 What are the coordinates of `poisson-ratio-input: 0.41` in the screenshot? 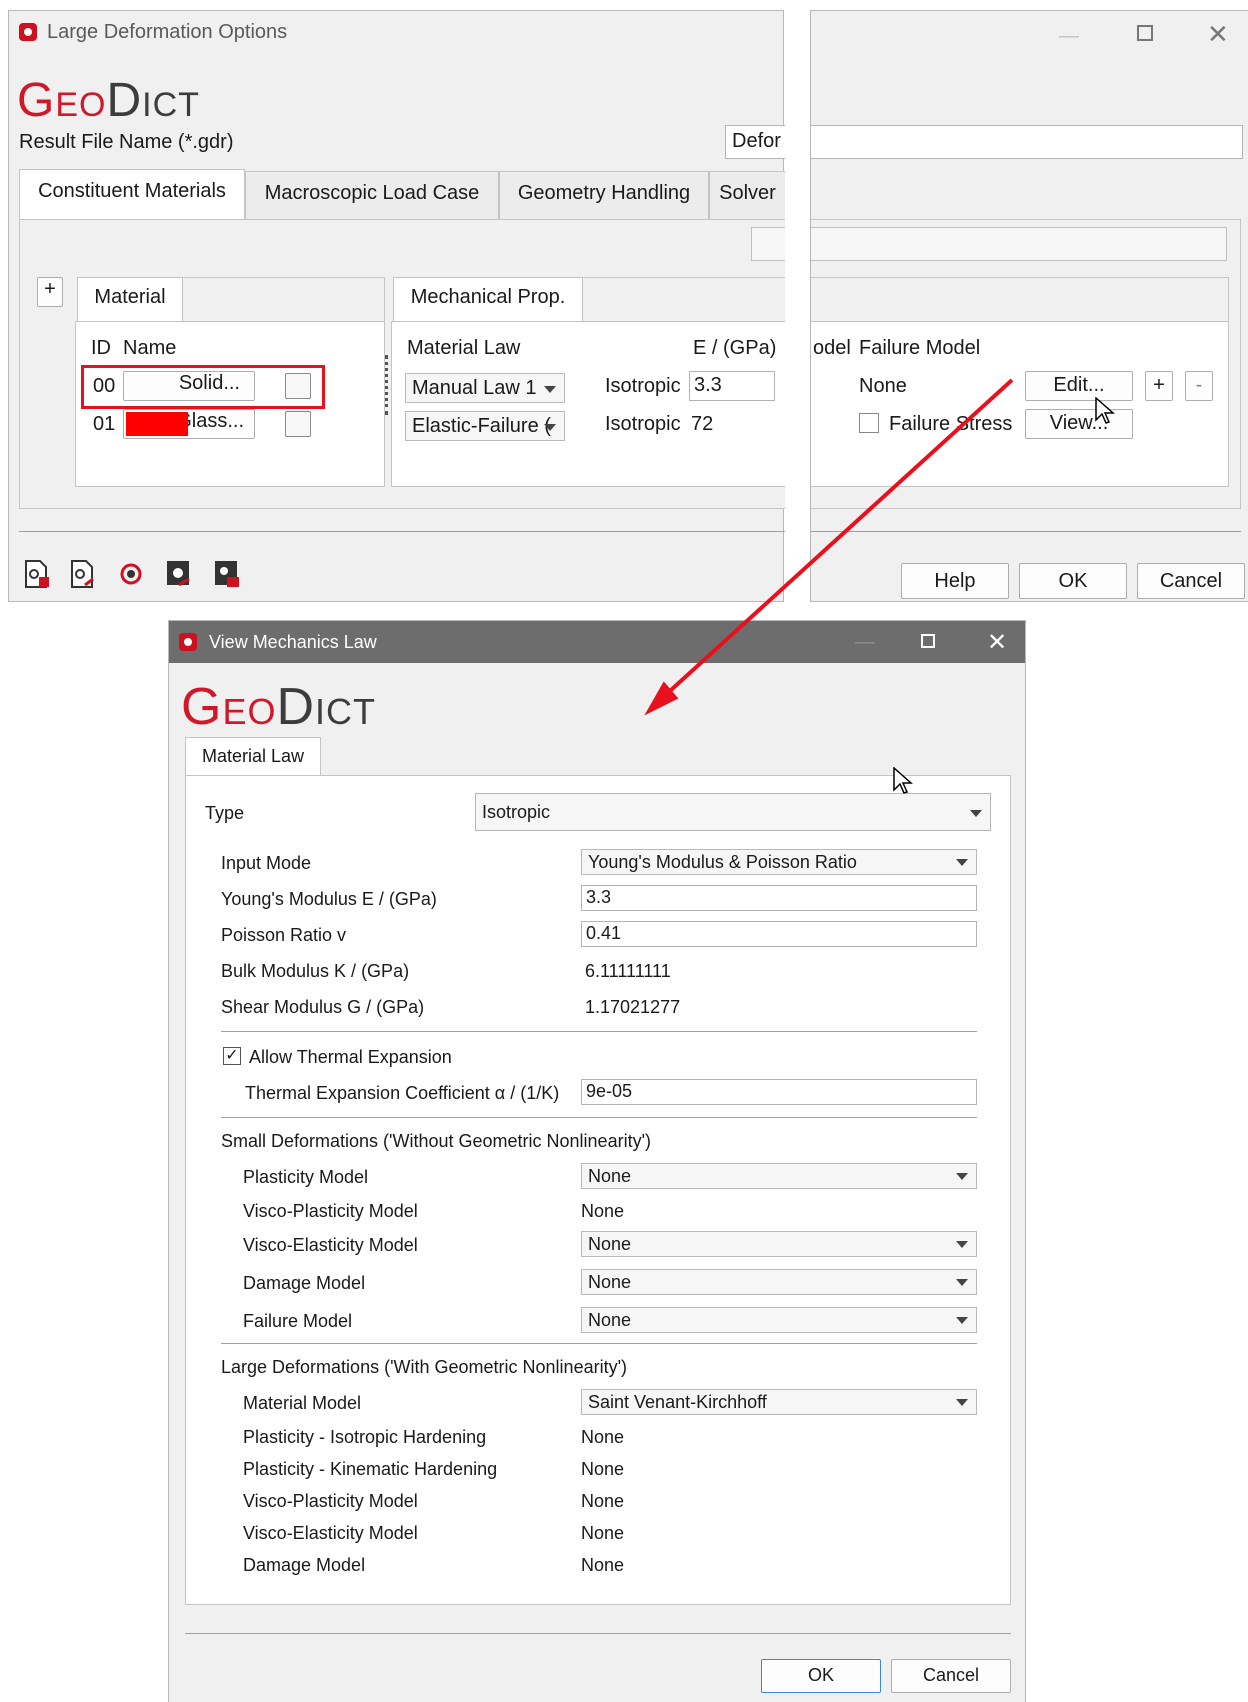 It's located at (779, 934).